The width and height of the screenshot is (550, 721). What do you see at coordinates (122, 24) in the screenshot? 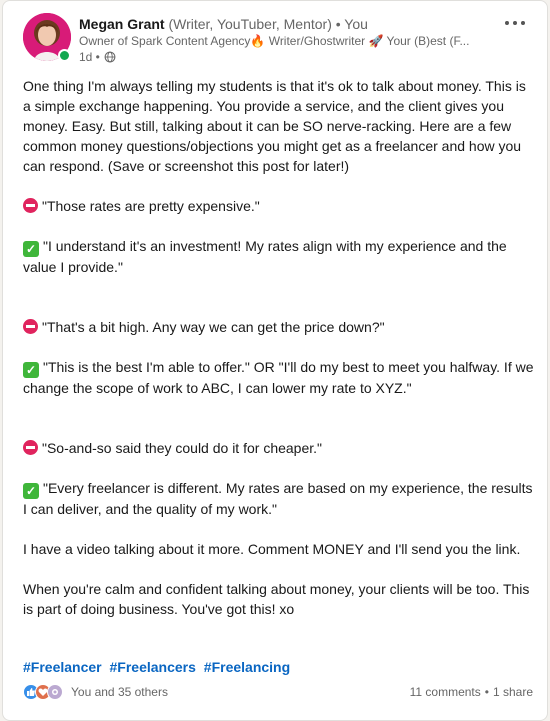
I see `author-name: Megan Grant` at bounding box center [122, 24].